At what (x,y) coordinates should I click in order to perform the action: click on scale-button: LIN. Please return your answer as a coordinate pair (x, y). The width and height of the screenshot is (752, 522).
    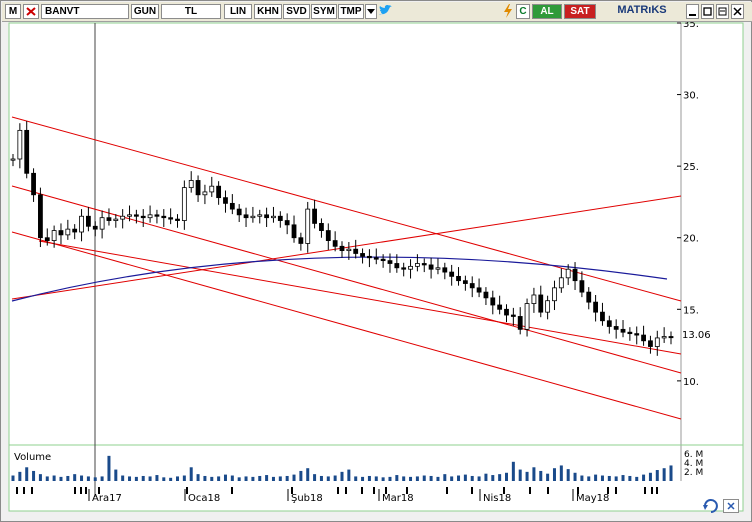
    Looking at the image, I should click on (238, 11).